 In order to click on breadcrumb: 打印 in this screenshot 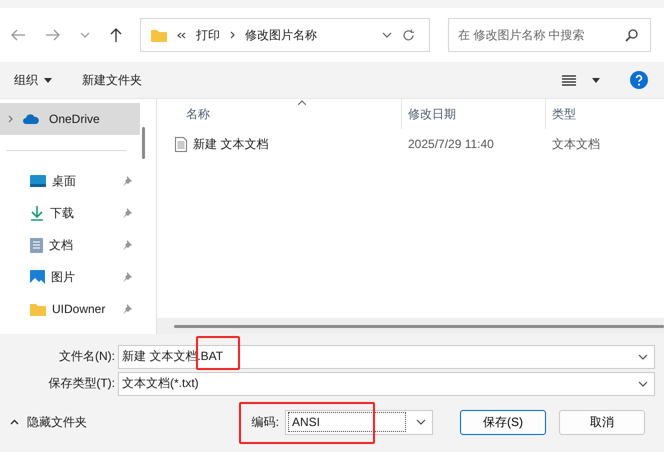, I will do `click(208, 35)`.